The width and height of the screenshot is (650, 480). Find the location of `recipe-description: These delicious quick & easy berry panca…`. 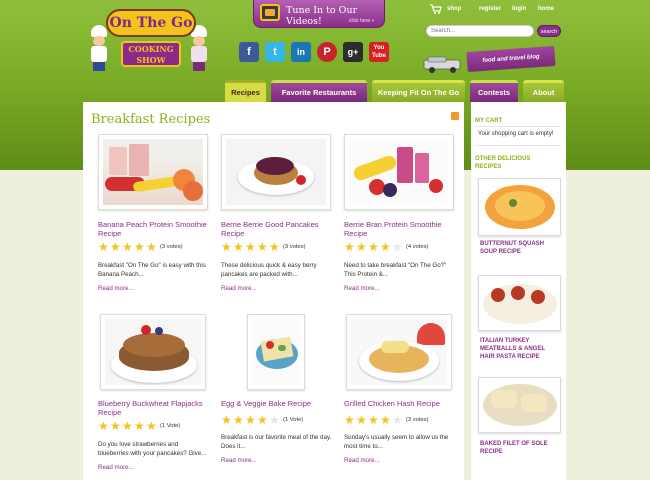

recipe-description: These delicious quick & easy berry panca… is located at coordinates (269, 270).